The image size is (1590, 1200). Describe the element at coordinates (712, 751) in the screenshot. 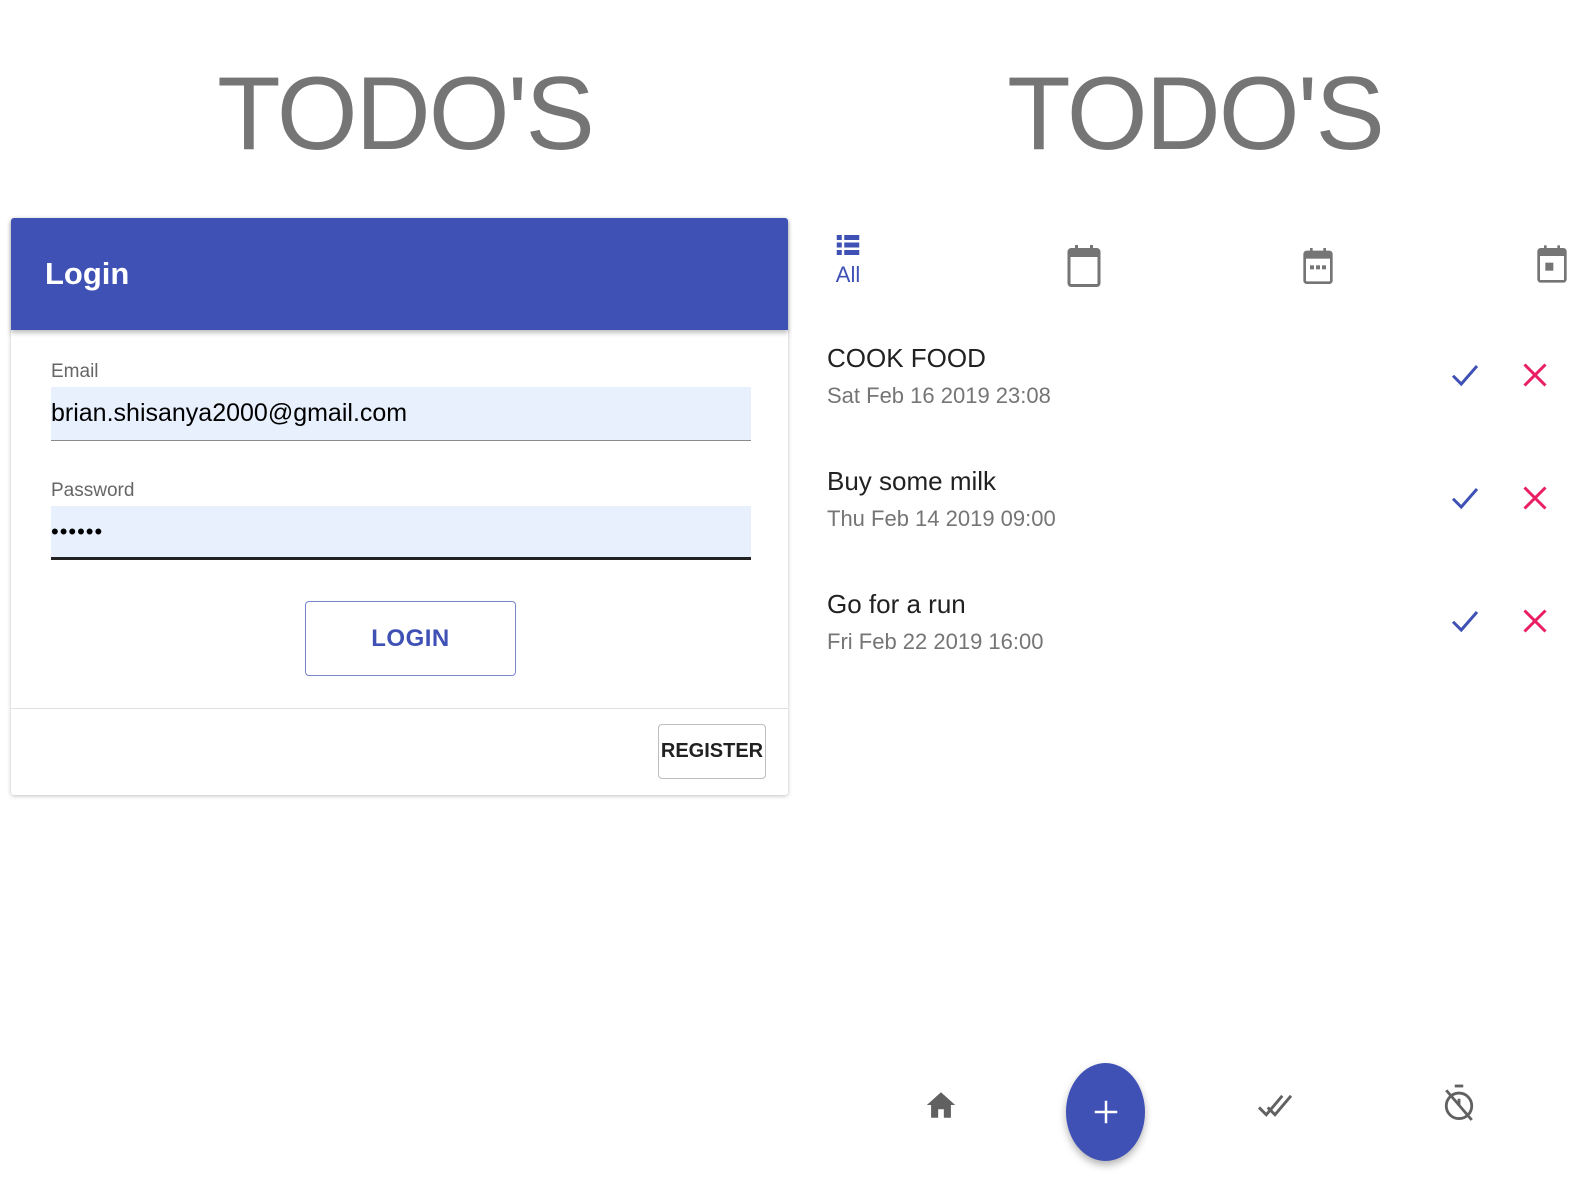

I see `register-button: REGISTER` at that location.